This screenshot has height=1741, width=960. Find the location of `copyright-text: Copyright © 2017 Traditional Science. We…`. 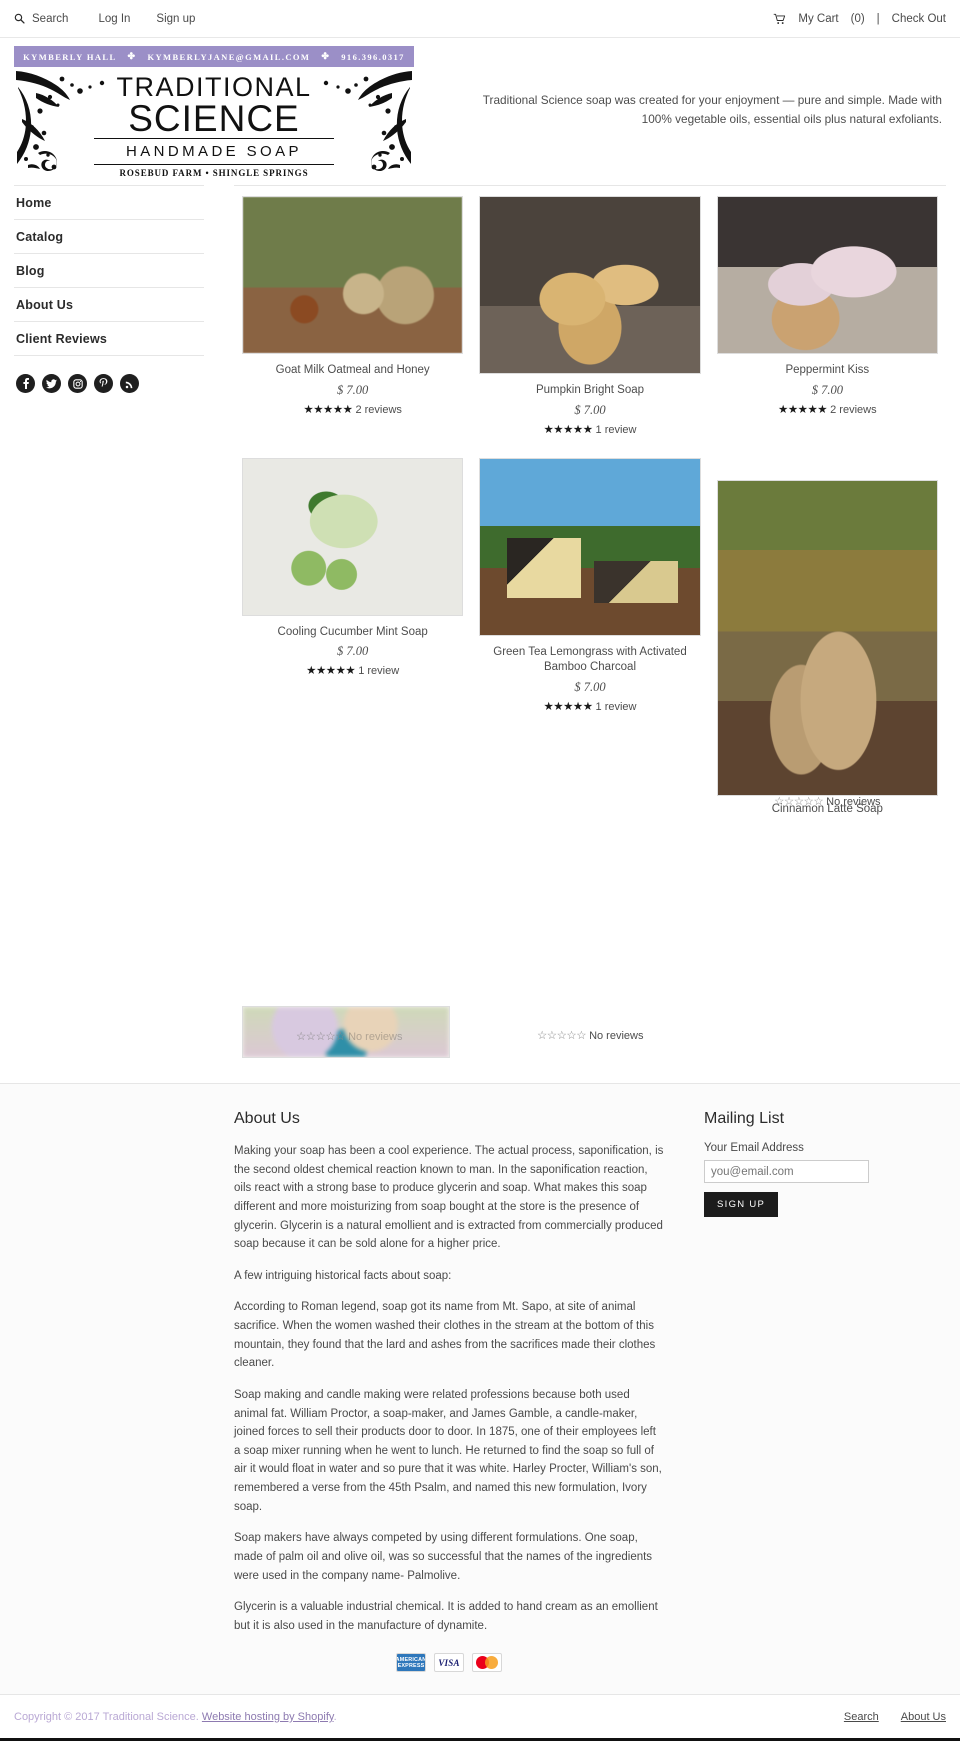

copyright-text: Copyright © 2017 Traditional Science. We… is located at coordinates (175, 1717).